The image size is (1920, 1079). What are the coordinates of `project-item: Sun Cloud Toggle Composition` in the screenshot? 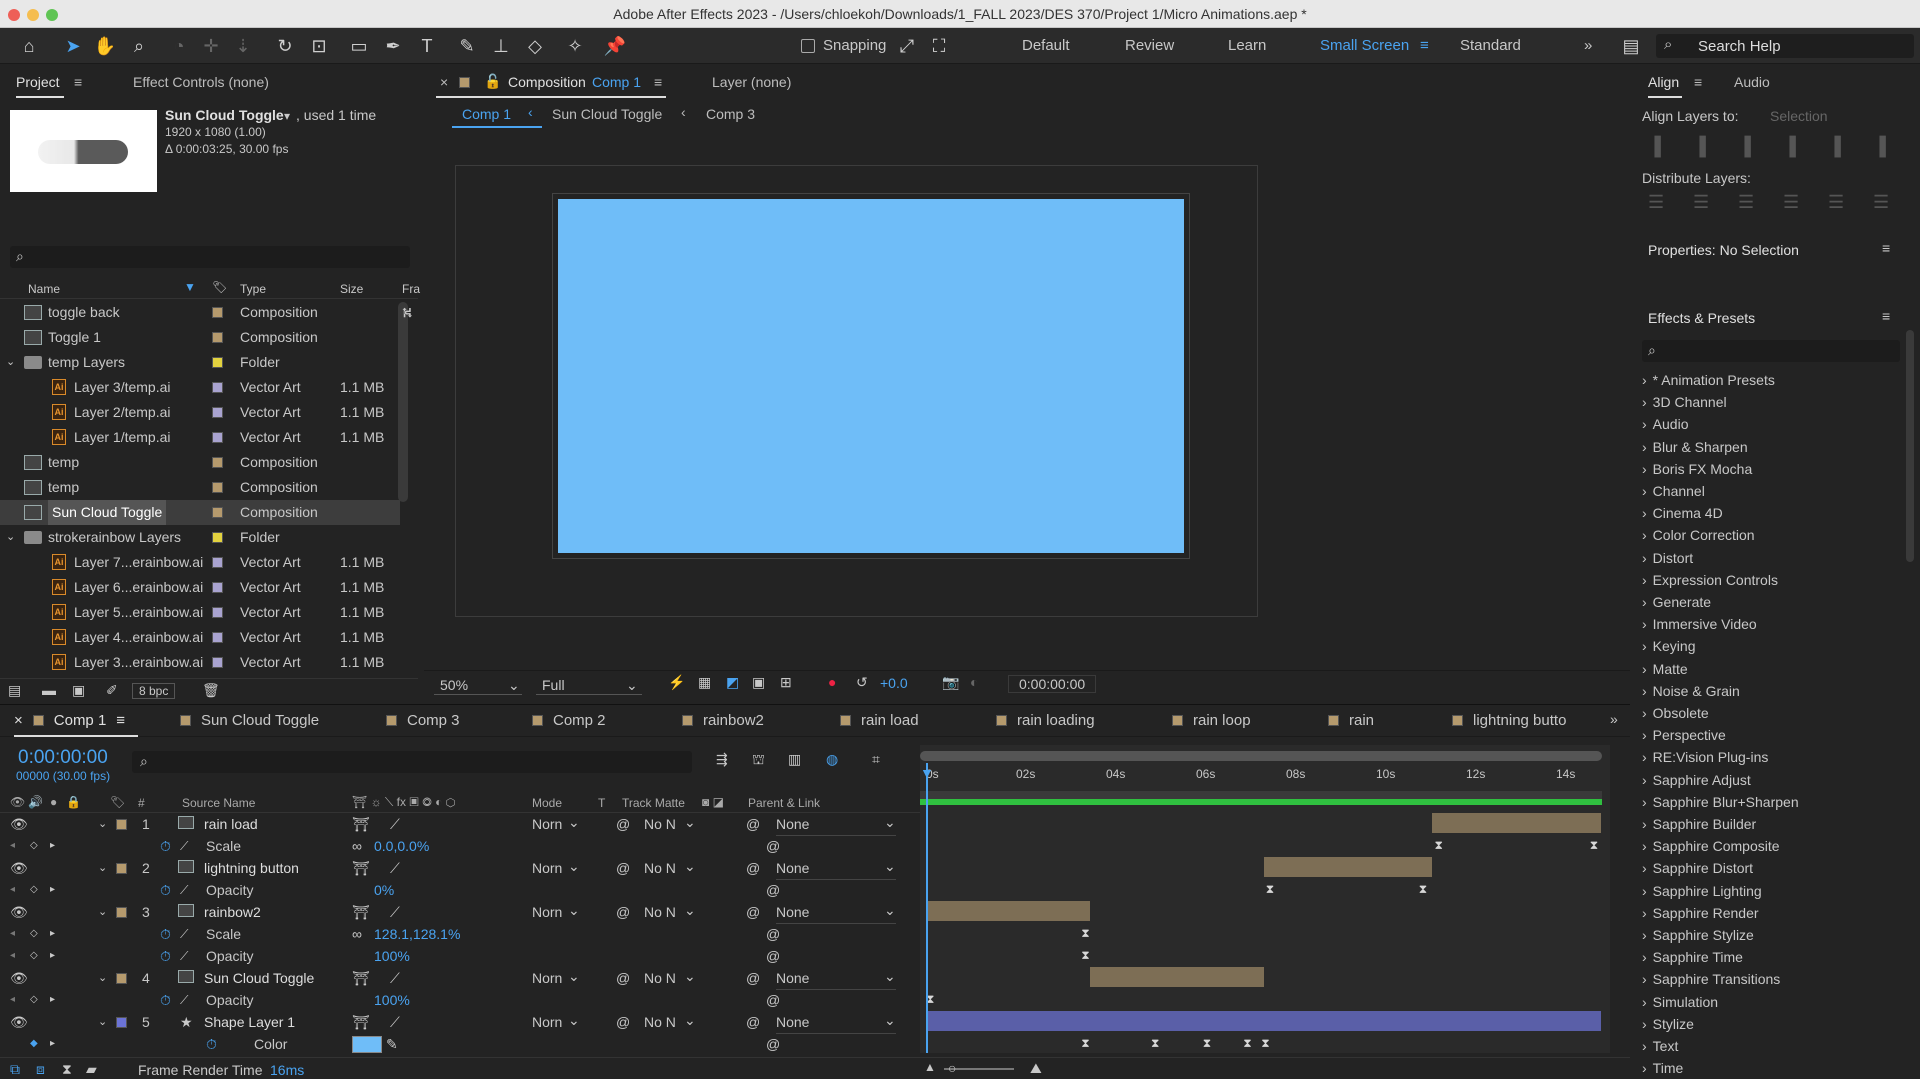 It's located at (200, 512).